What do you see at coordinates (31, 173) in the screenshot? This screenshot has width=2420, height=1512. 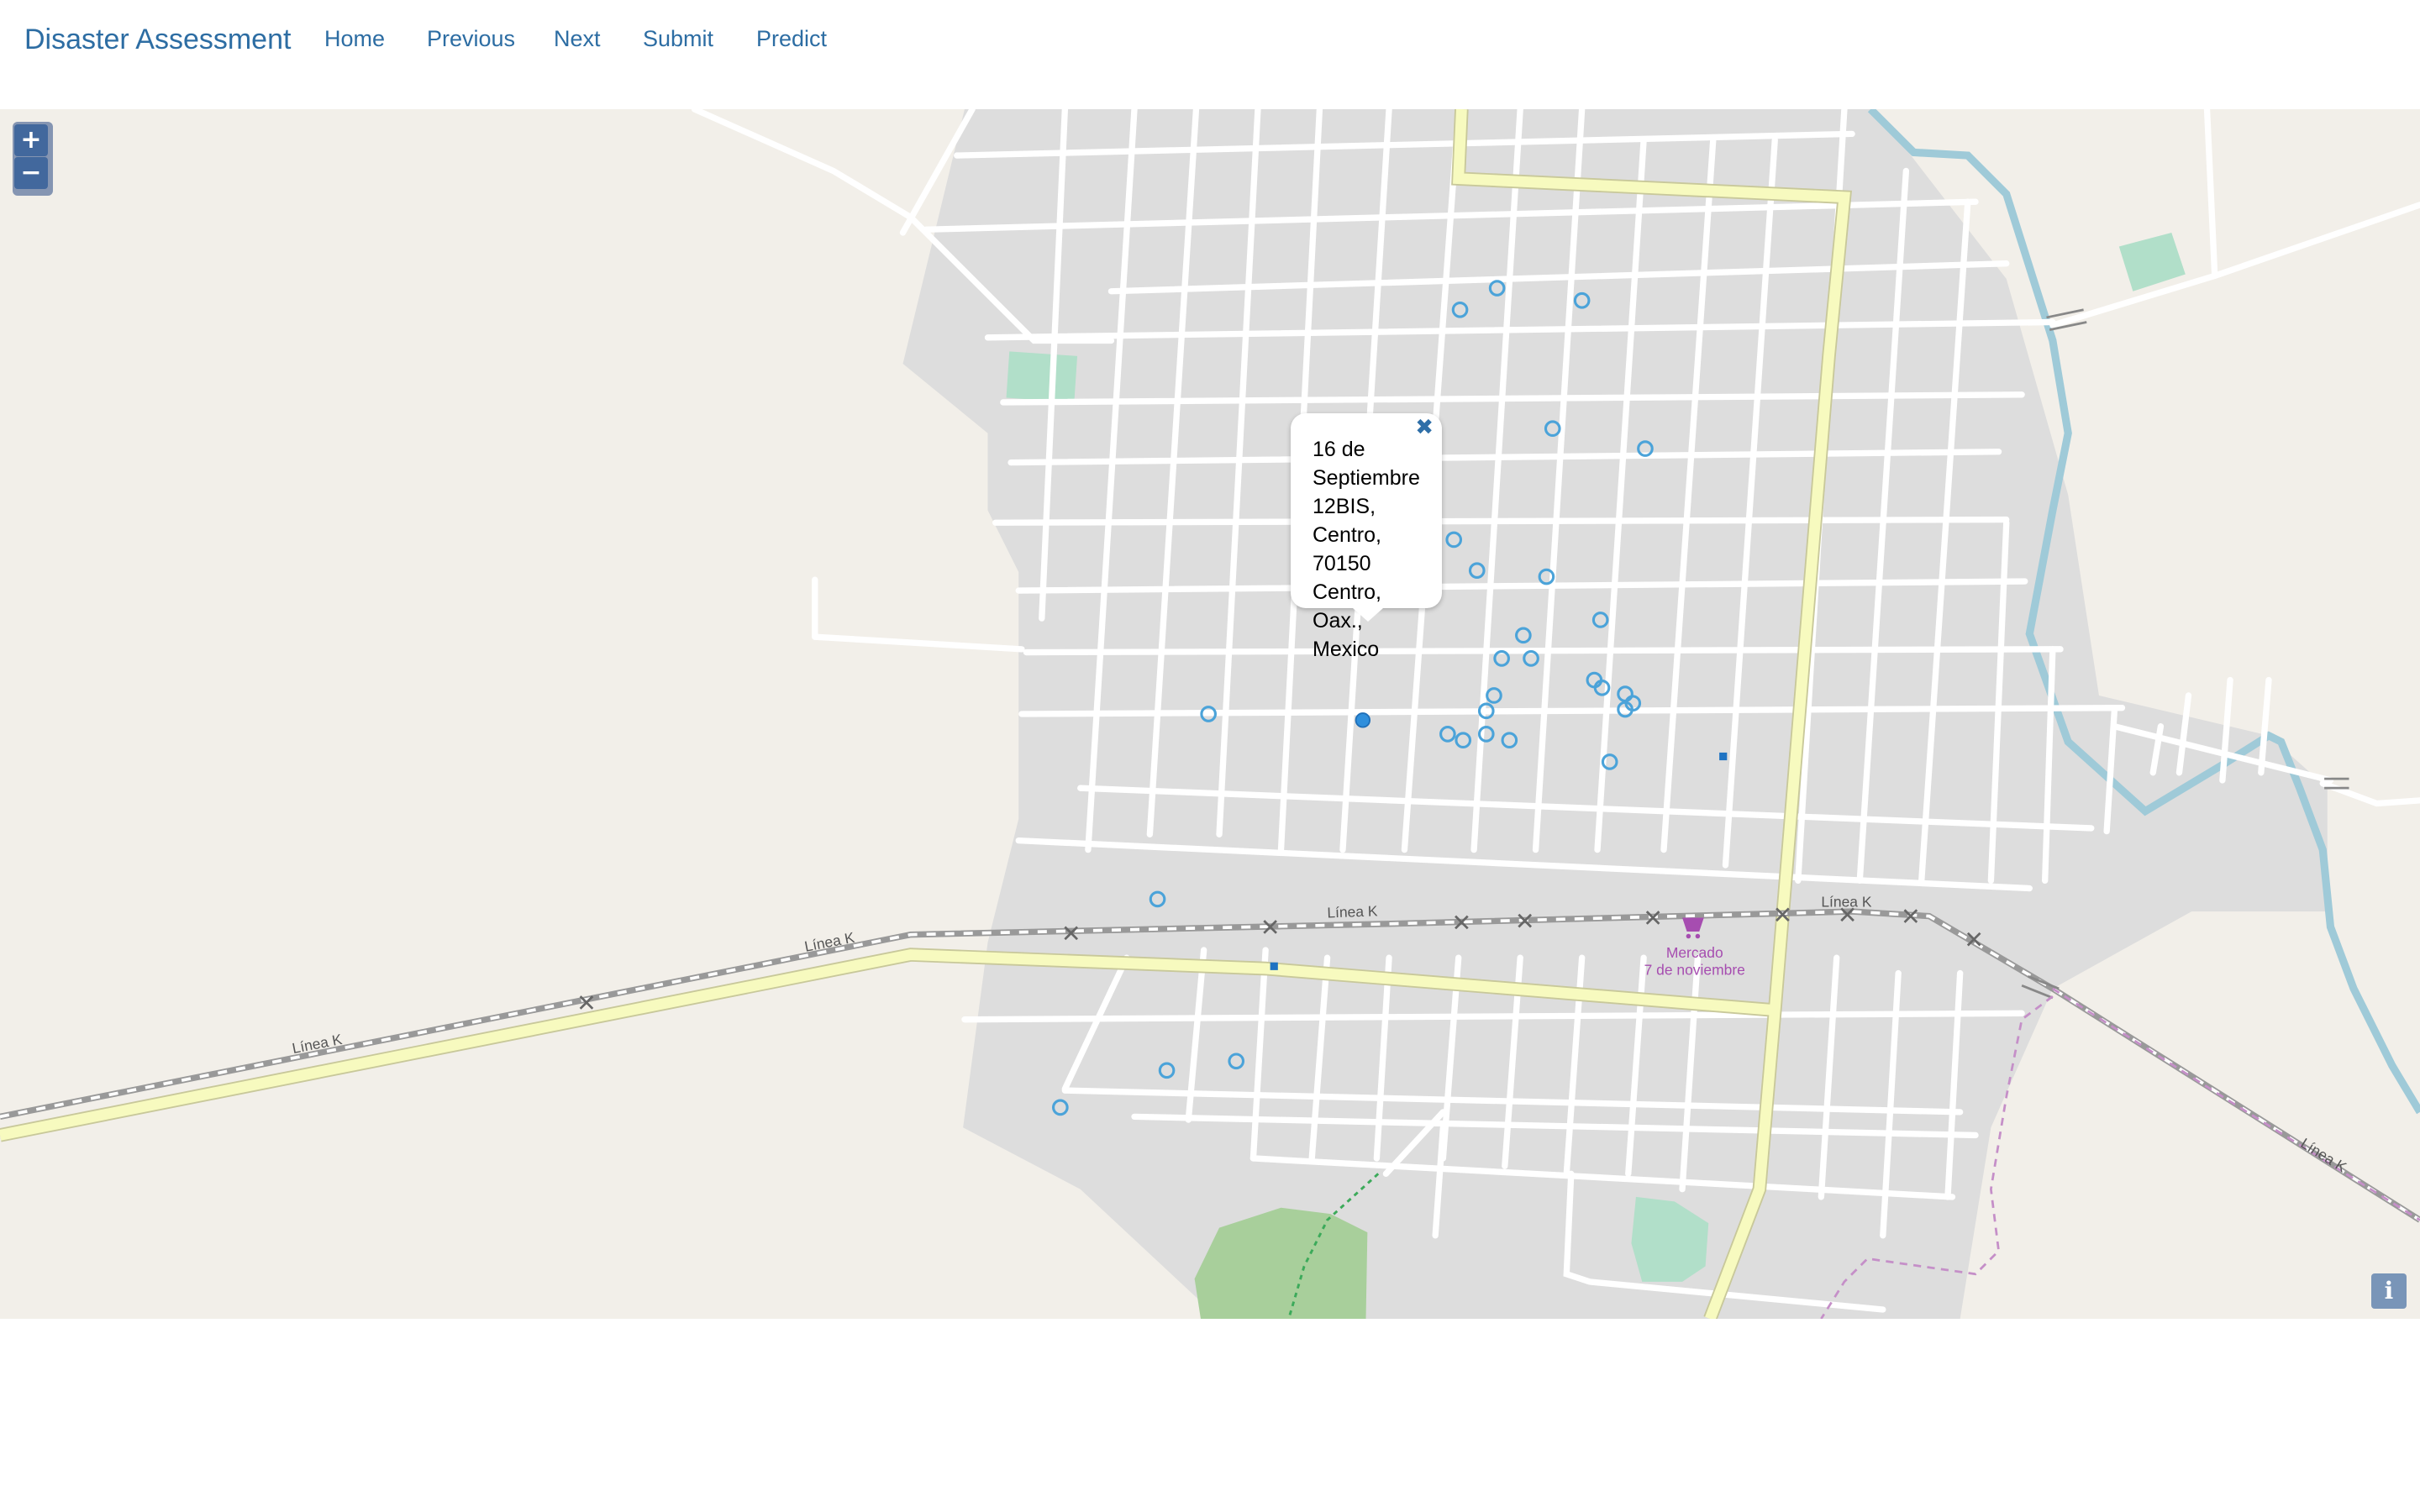 I see `zoom-out-button: −` at bounding box center [31, 173].